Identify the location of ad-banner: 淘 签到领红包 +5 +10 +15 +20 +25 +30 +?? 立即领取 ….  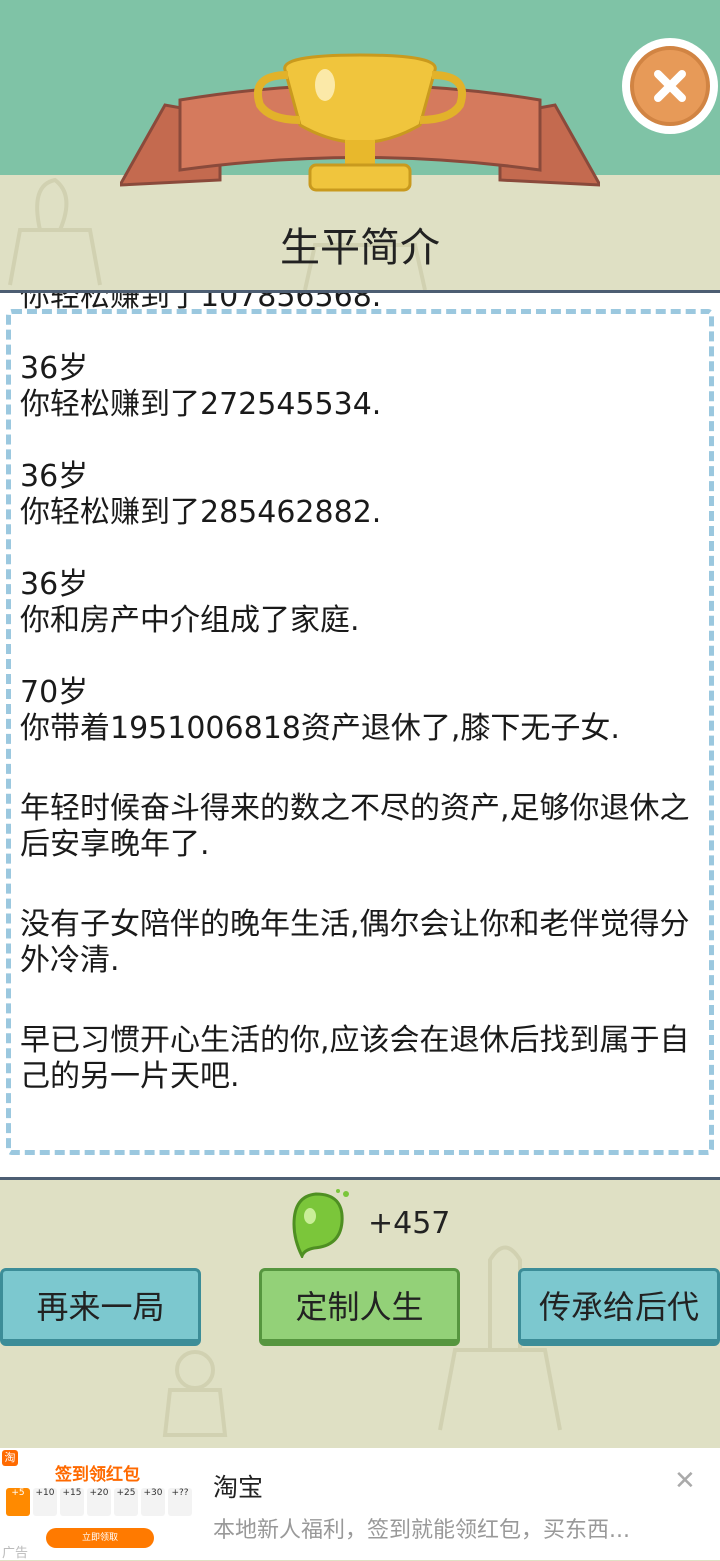
(360, 1504).